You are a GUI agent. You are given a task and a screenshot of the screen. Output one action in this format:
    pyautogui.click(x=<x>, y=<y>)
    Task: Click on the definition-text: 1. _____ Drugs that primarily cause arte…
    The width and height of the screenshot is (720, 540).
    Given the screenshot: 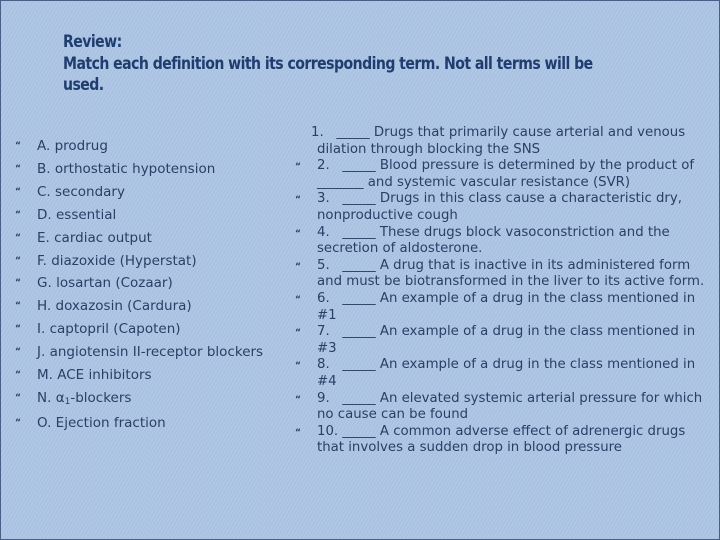 What is the action you would take?
    pyautogui.click(x=498, y=141)
    